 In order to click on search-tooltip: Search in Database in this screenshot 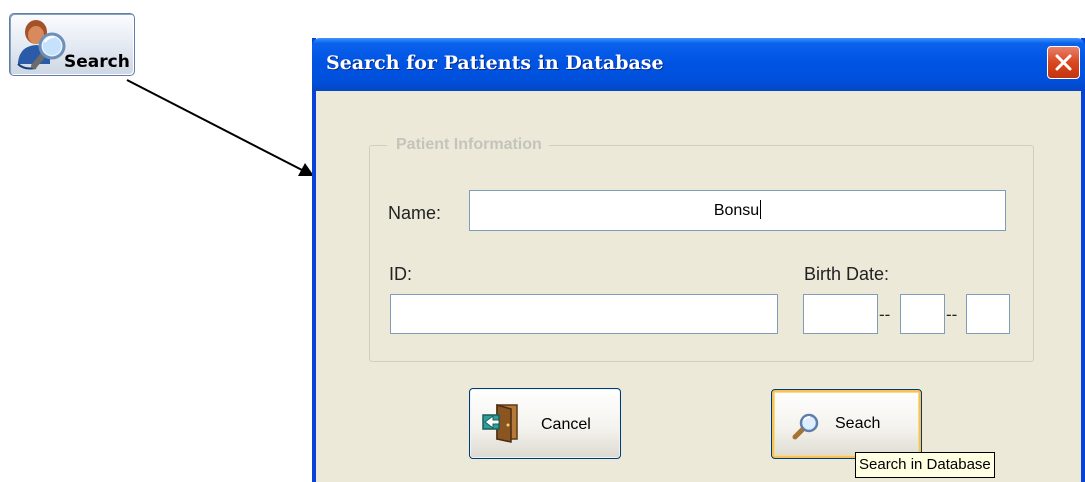, I will do `click(925, 465)`.